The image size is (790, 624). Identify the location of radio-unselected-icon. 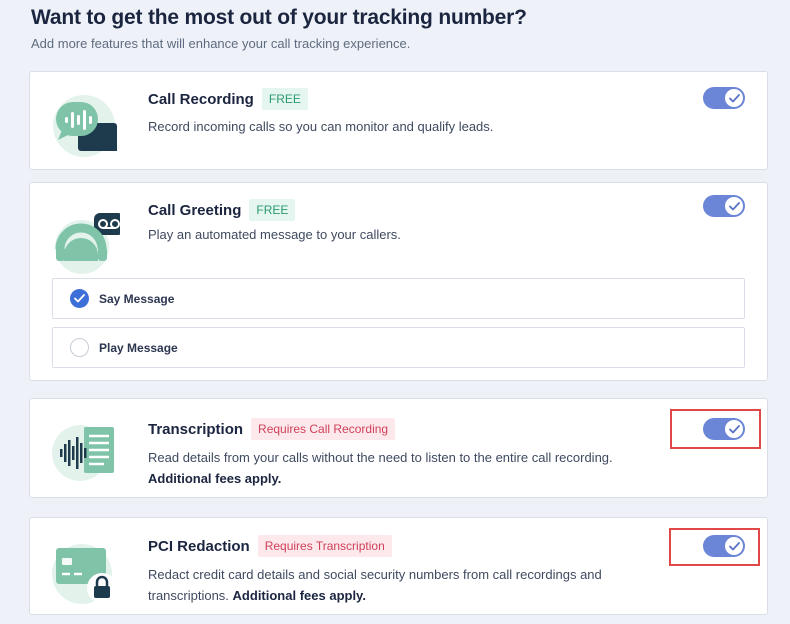
(79, 347).